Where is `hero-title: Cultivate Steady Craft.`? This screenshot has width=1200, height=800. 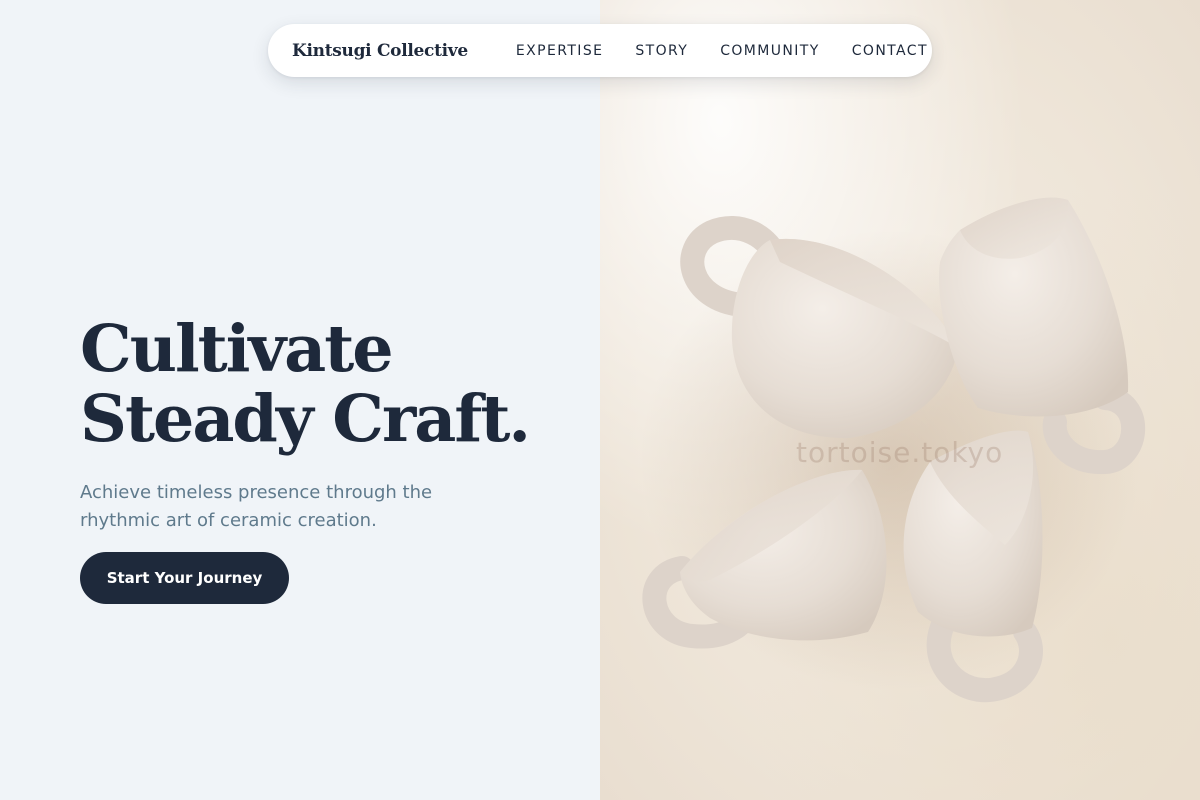 hero-title: Cultivate Steady Craft. is located at coordinates (305, 384).